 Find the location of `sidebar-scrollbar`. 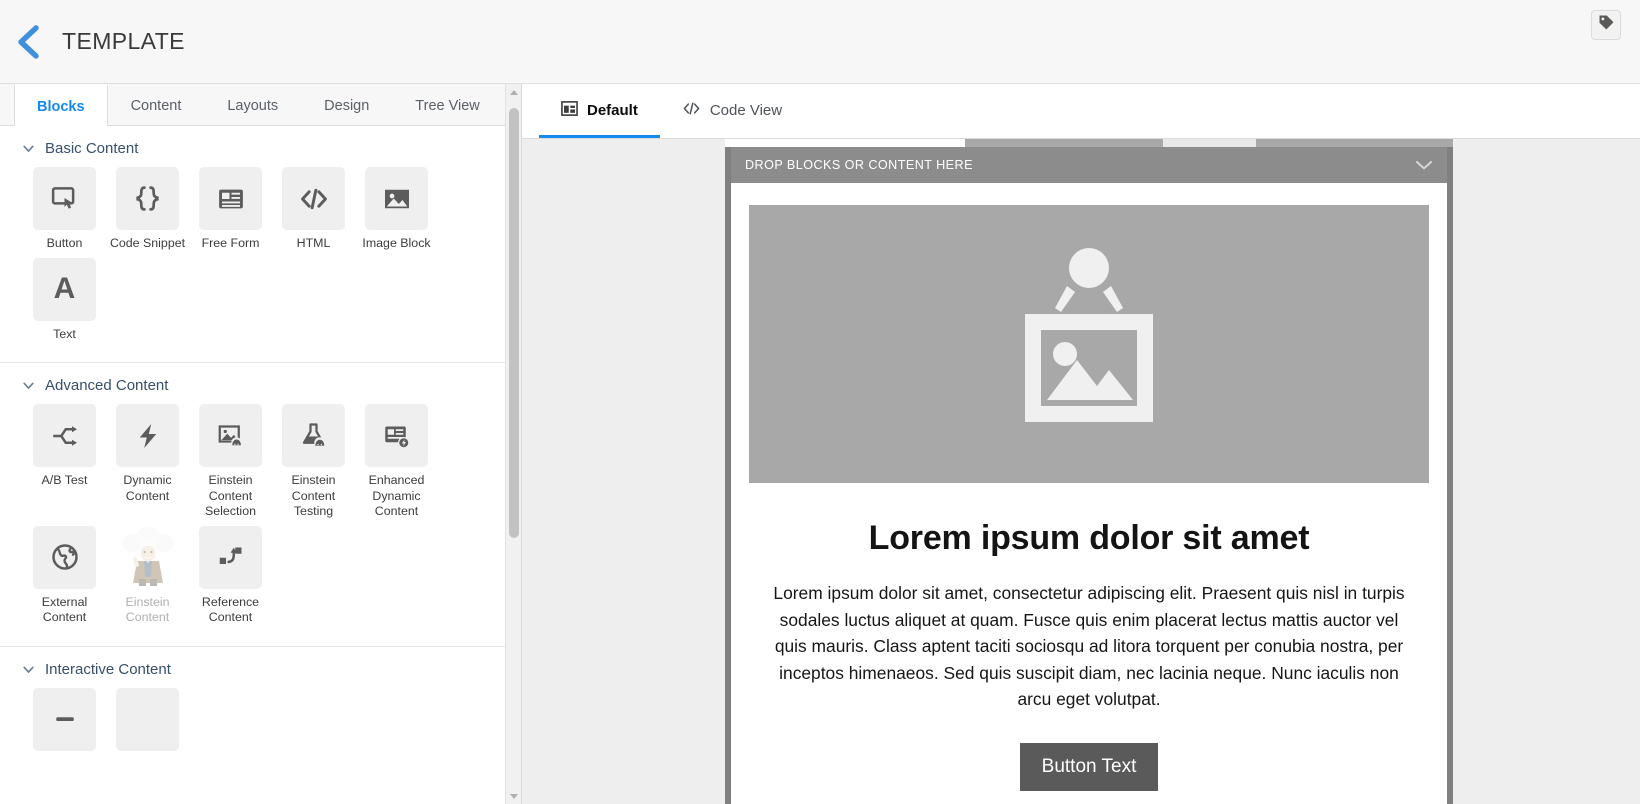

sidebar-scrollbar is located at coordinates (513, 444).